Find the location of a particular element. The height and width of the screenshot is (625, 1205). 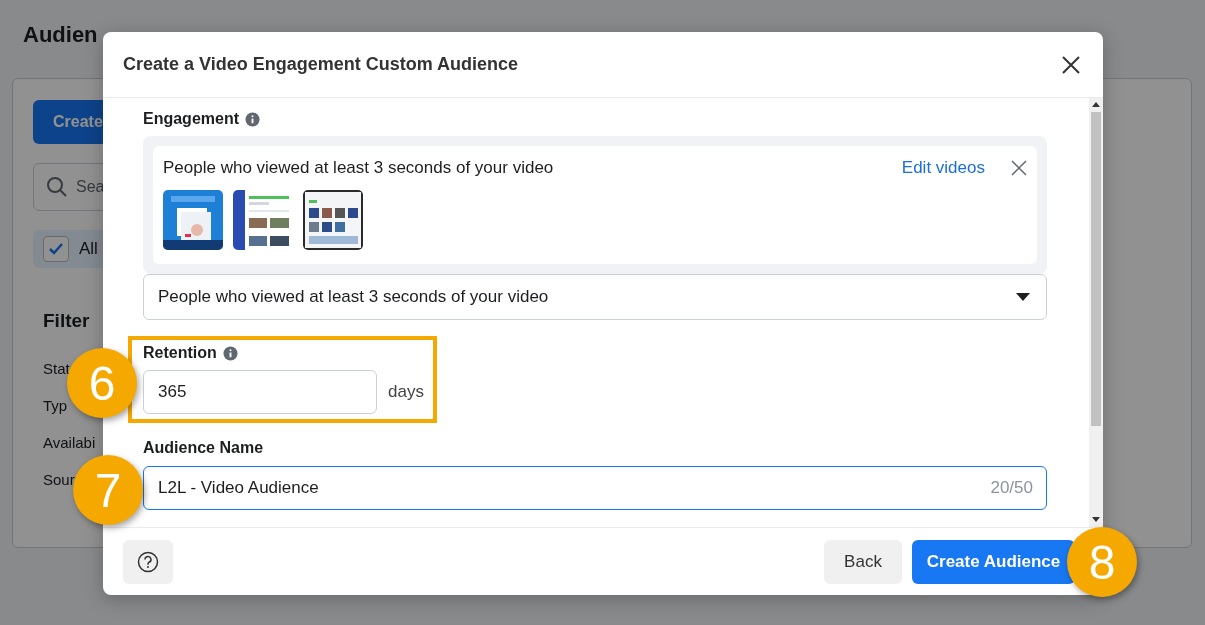

create-audience-button: Create Audience is located at coordinates (993, 561).